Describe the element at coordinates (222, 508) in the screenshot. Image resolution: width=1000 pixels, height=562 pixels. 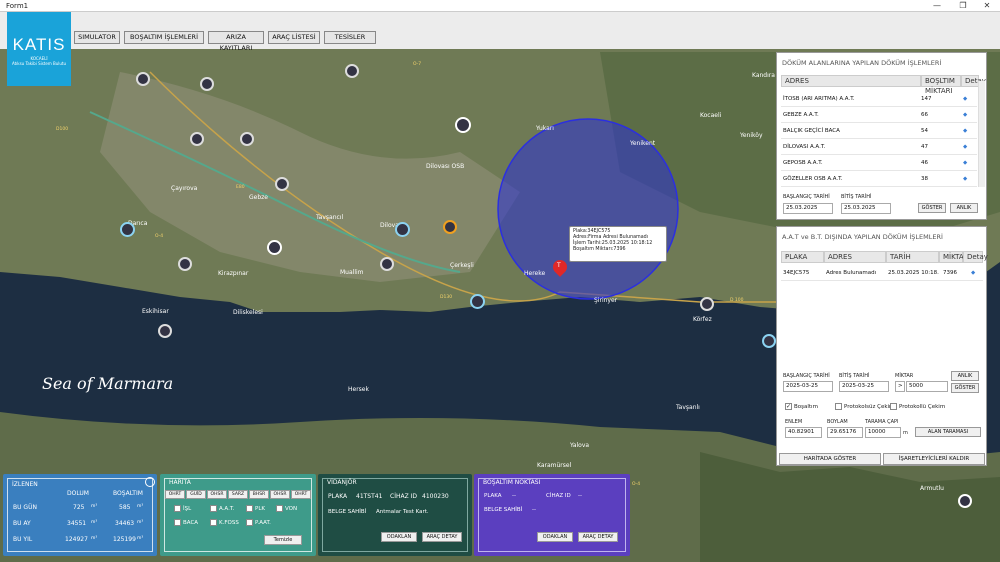
I see `harita-check: ✓ A.A.T.` at that location.